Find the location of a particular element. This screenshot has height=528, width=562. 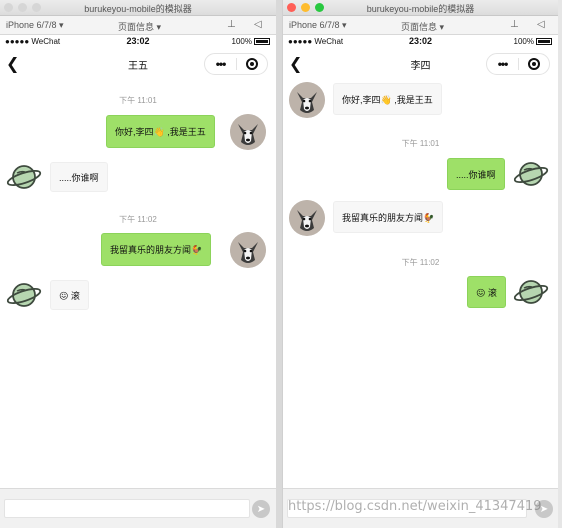

message-input is located at coordinates (127, 508).